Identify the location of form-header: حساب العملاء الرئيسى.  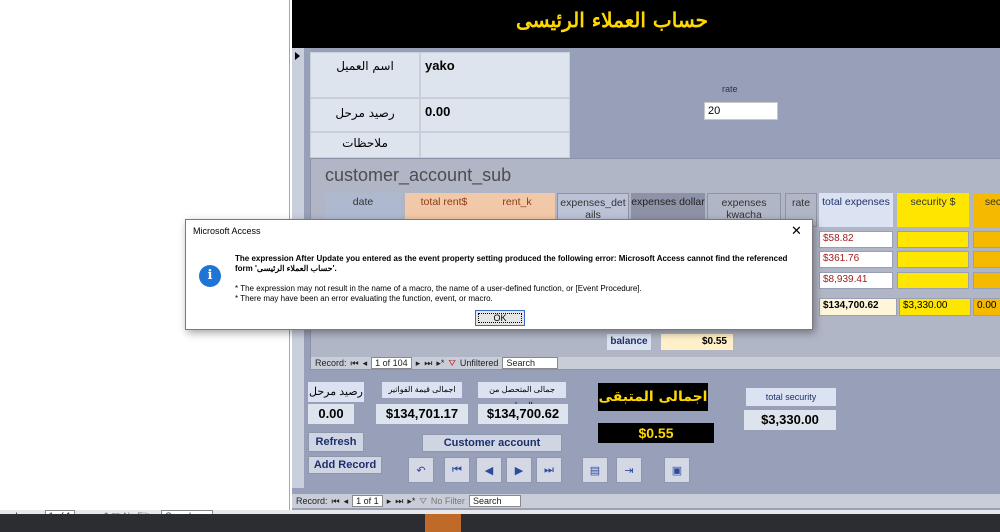
(646, 24).